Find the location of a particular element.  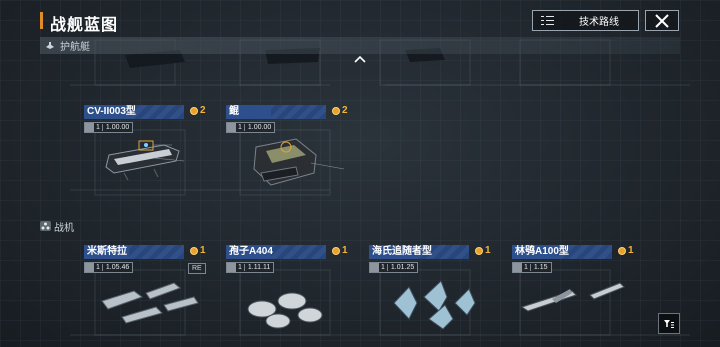

card-name: 林鸮A100型 is located at coordinates (562, 252).